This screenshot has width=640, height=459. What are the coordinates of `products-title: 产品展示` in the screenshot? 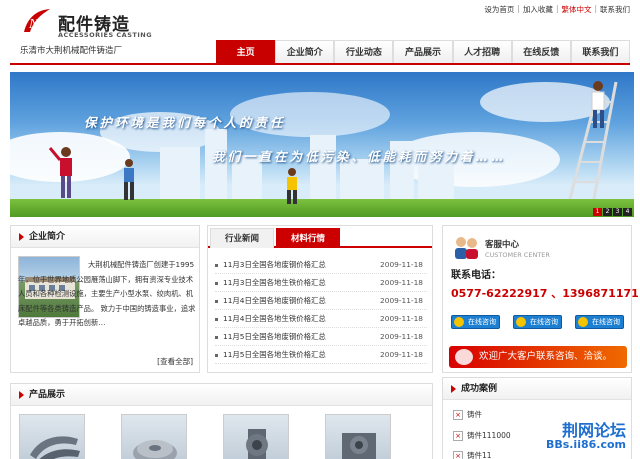 It's located at (47, 395).